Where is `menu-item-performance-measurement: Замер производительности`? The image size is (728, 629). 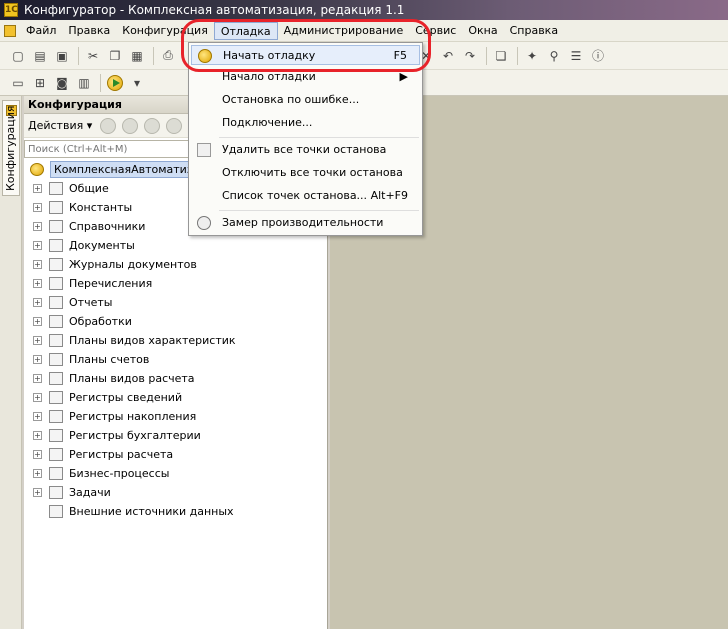 menu-item-performance-measurement: Замер производительности is located at coordinates (305, 223).